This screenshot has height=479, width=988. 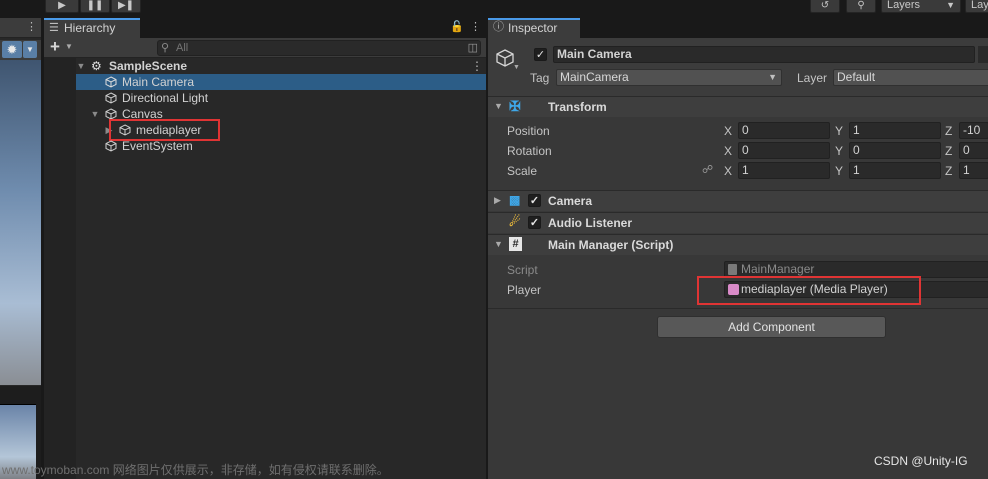 I want to click on unity-logo-icon: ⚙, so click(x=96, y=66).